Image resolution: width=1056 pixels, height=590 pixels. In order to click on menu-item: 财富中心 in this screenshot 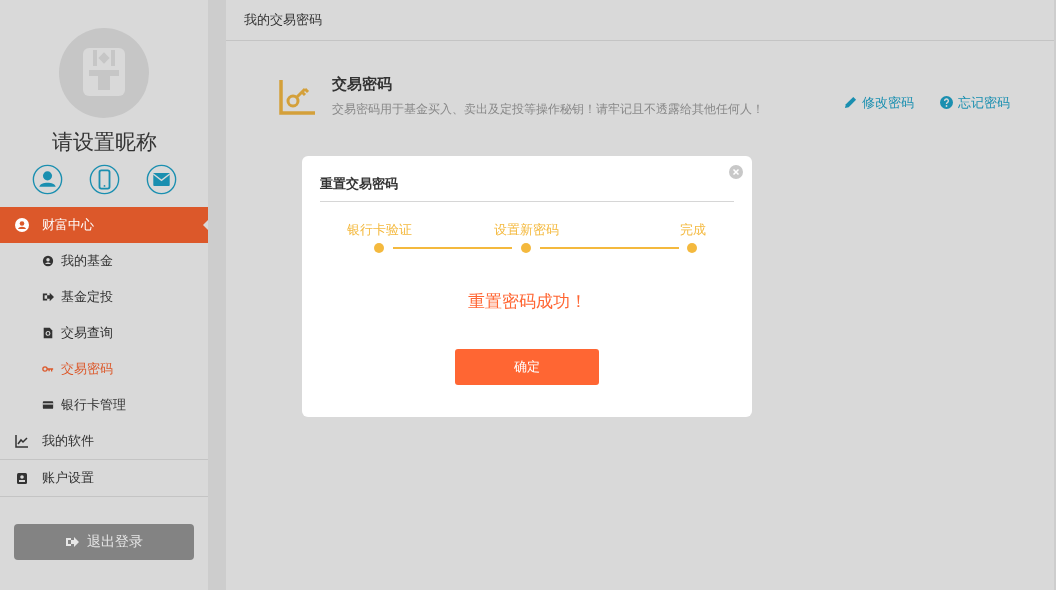, I will do `click(104, 225)`.